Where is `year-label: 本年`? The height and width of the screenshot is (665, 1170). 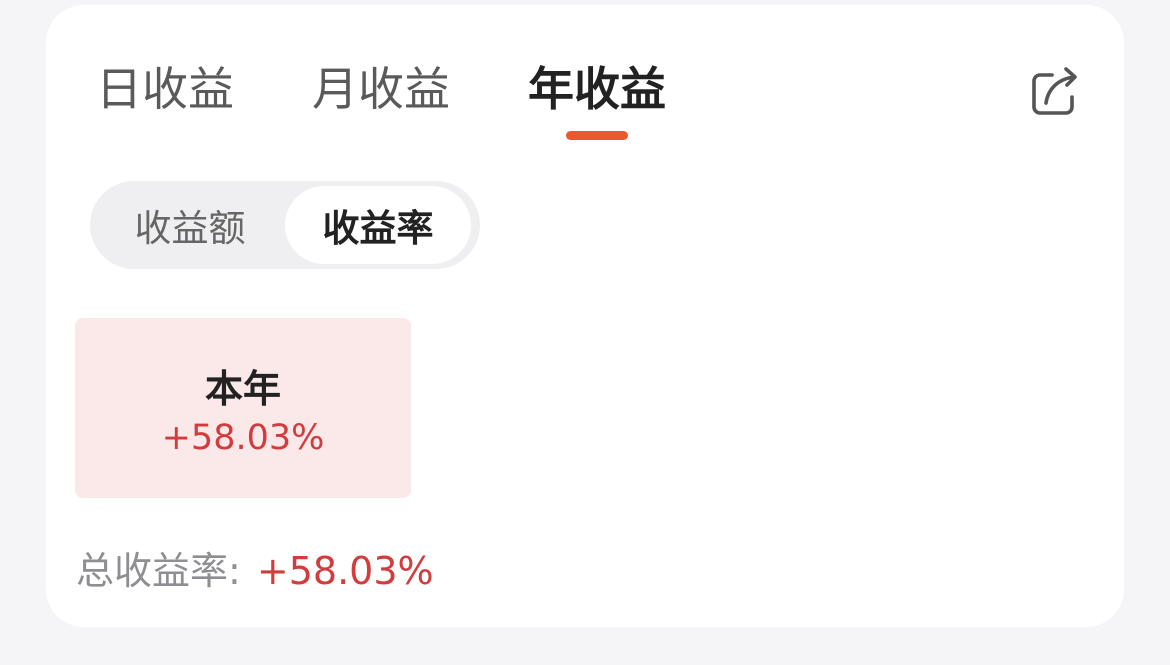 year-label: 本年 is located at coordinates (242, 389).